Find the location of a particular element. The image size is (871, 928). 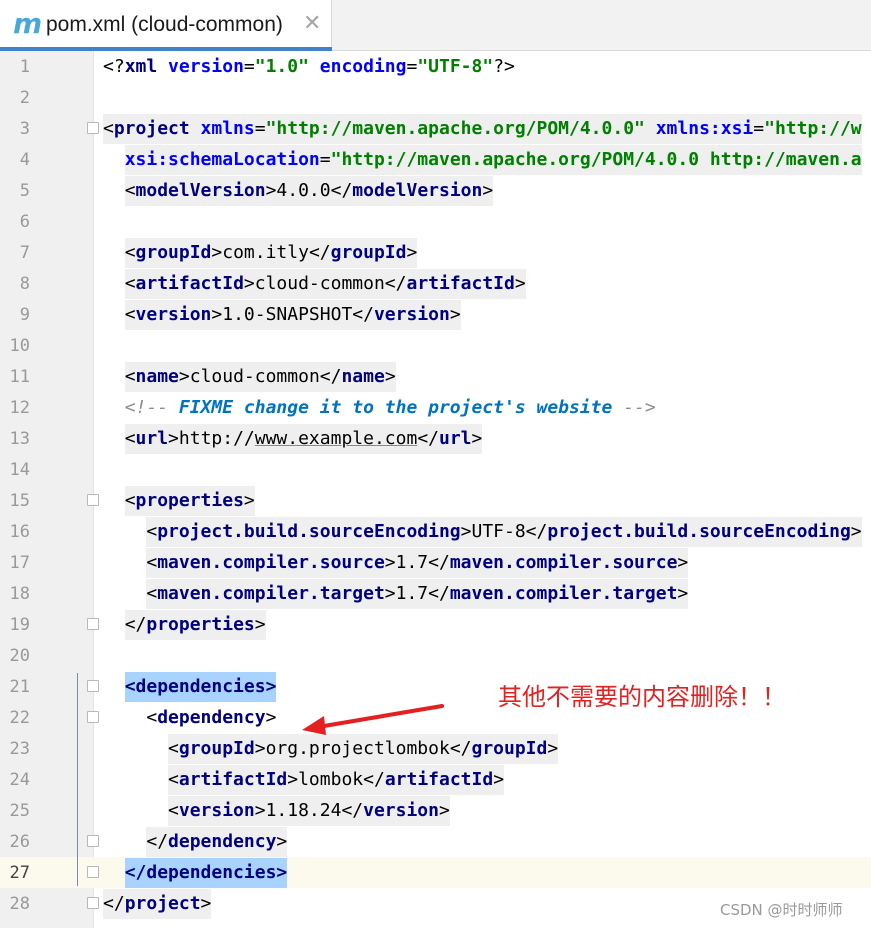

red-arrow-icon is located at coordinates (373, 719).